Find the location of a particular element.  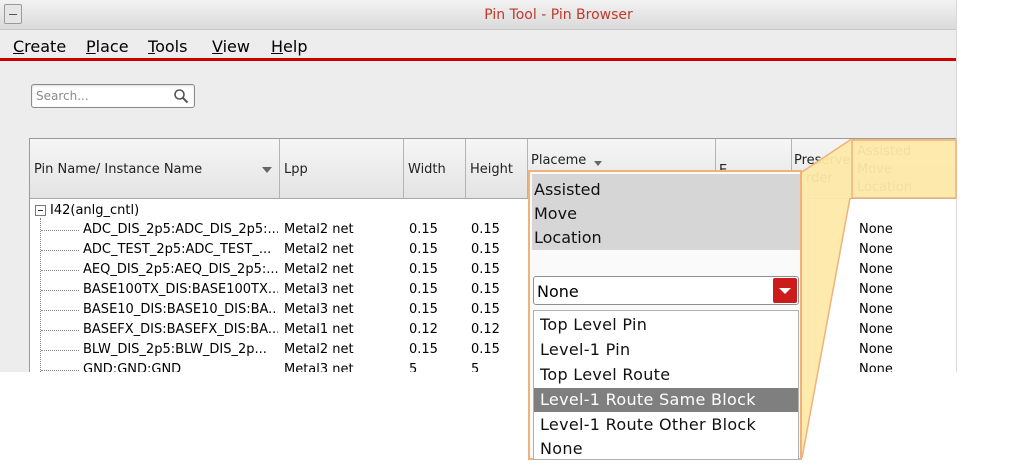

table-row: GND:GND:GND Metal3 net 5 5 None is located at coordinates (493, 366).